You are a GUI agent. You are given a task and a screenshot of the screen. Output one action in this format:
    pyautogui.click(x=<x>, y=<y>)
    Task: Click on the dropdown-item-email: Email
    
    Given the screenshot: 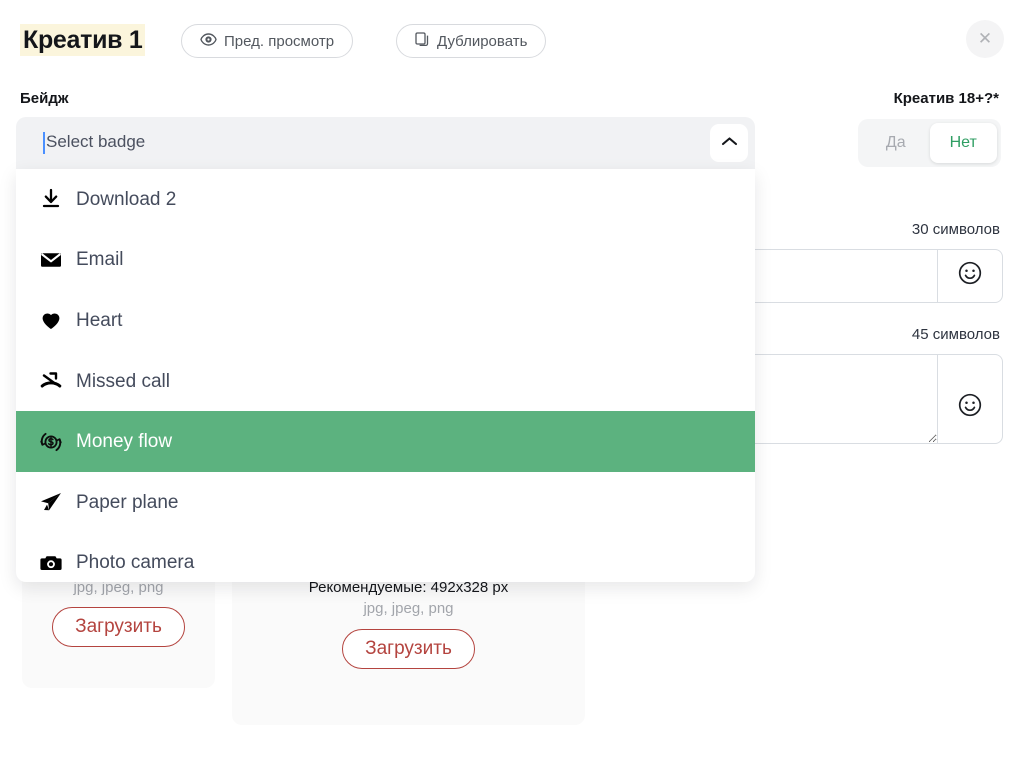 What is the action you would take?
    pyautogui.click(x=385, y=260)
    